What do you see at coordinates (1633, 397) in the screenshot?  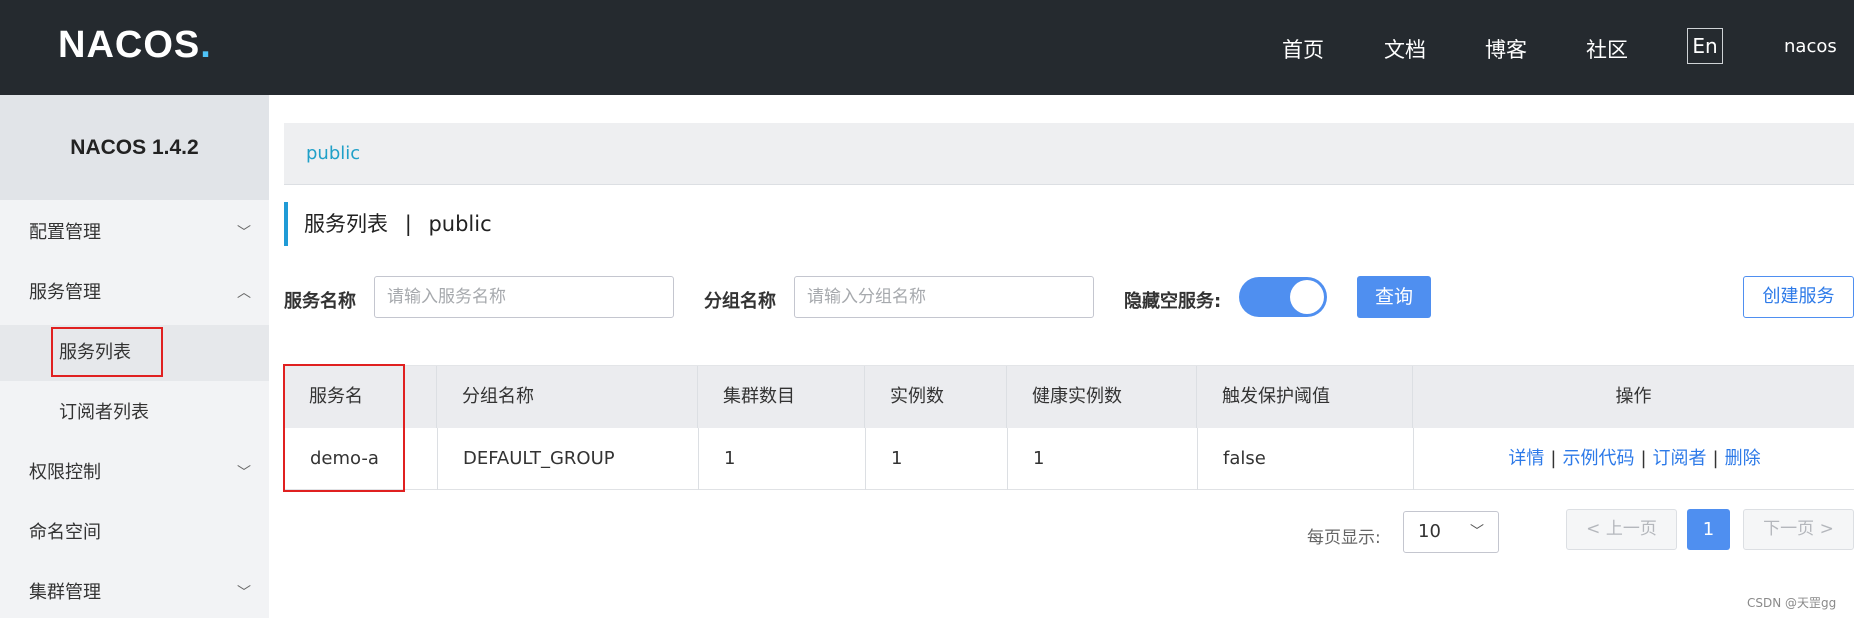 I see `column-header-operations: 操作` at bounding box center [1633, 397].